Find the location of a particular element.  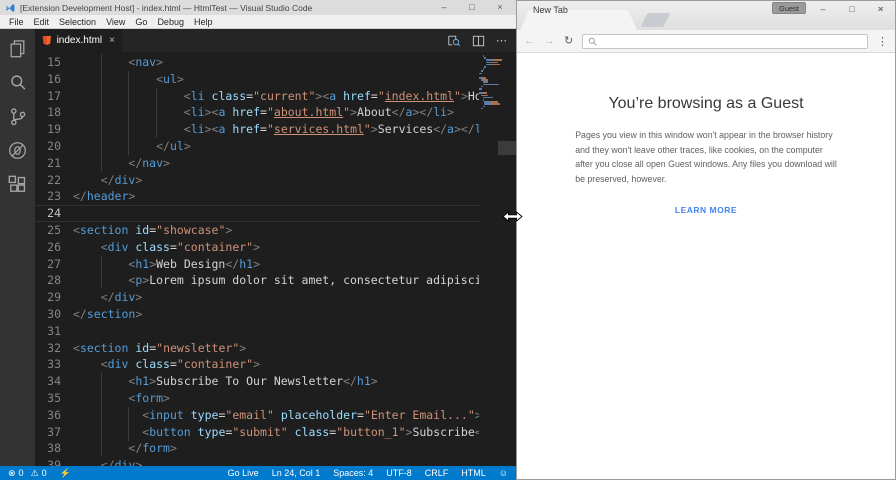

code-line: 29 </div> is located at coordinates (257, 297).